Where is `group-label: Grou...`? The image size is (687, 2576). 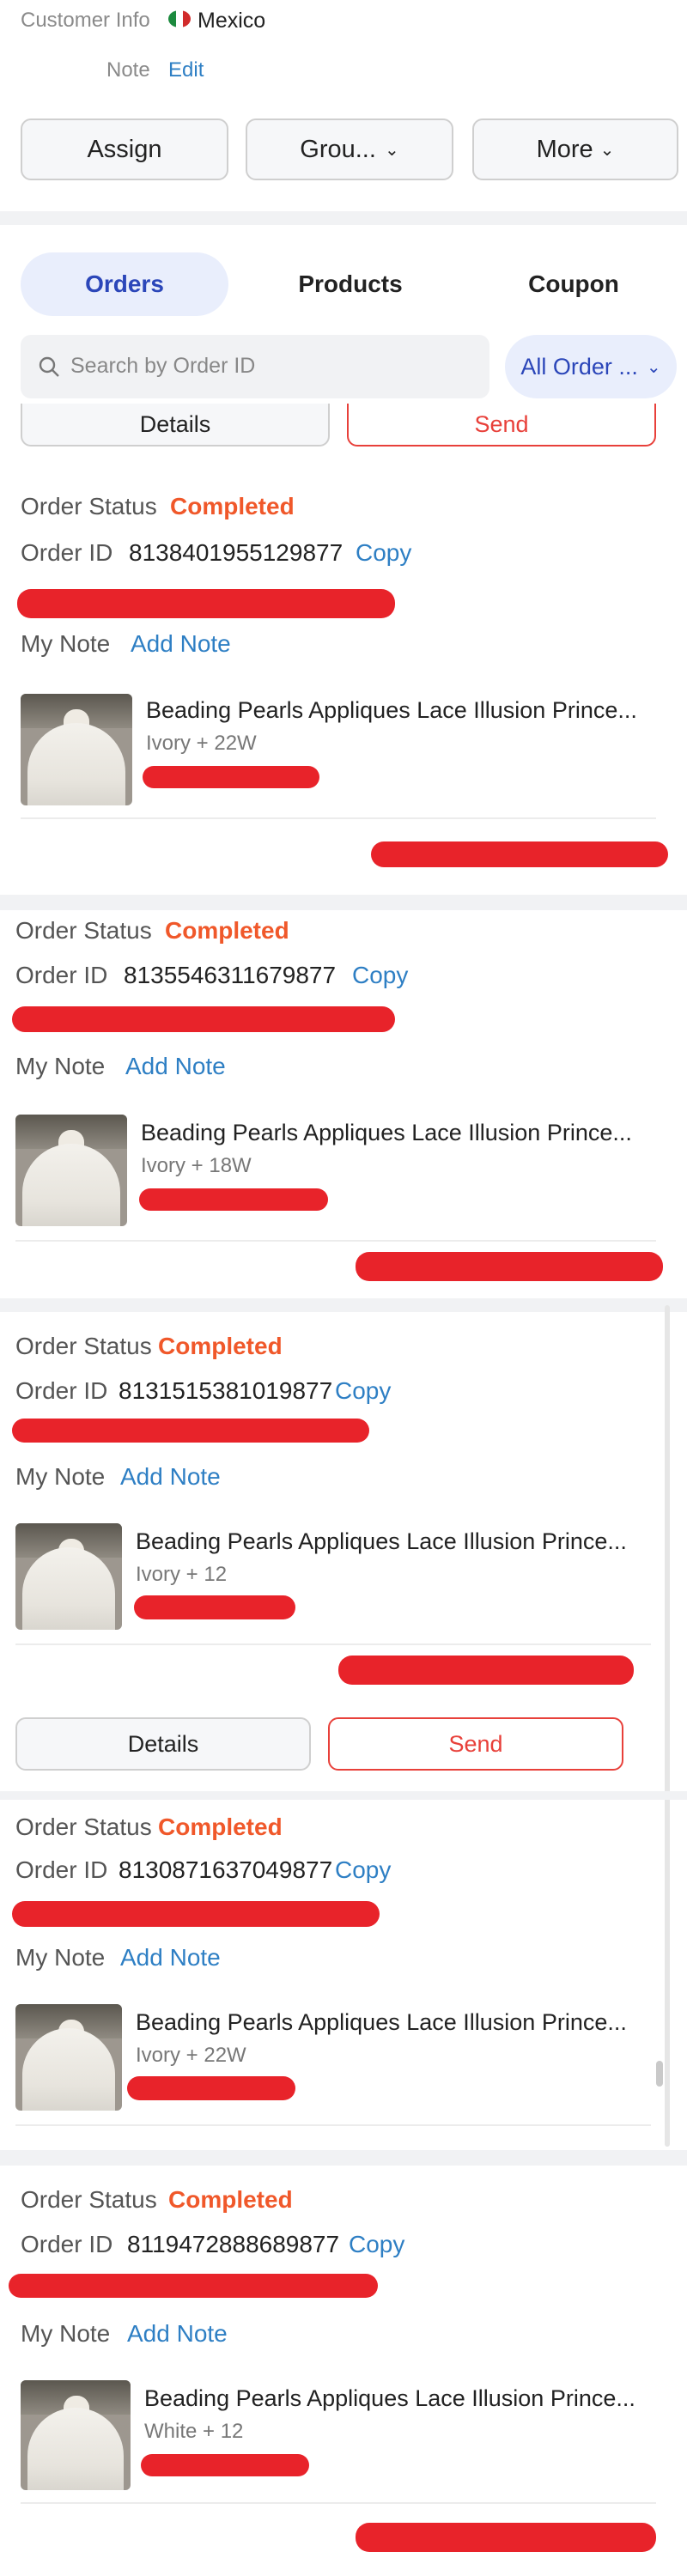 group-label: Grou... is located at coordinates (338, 149).